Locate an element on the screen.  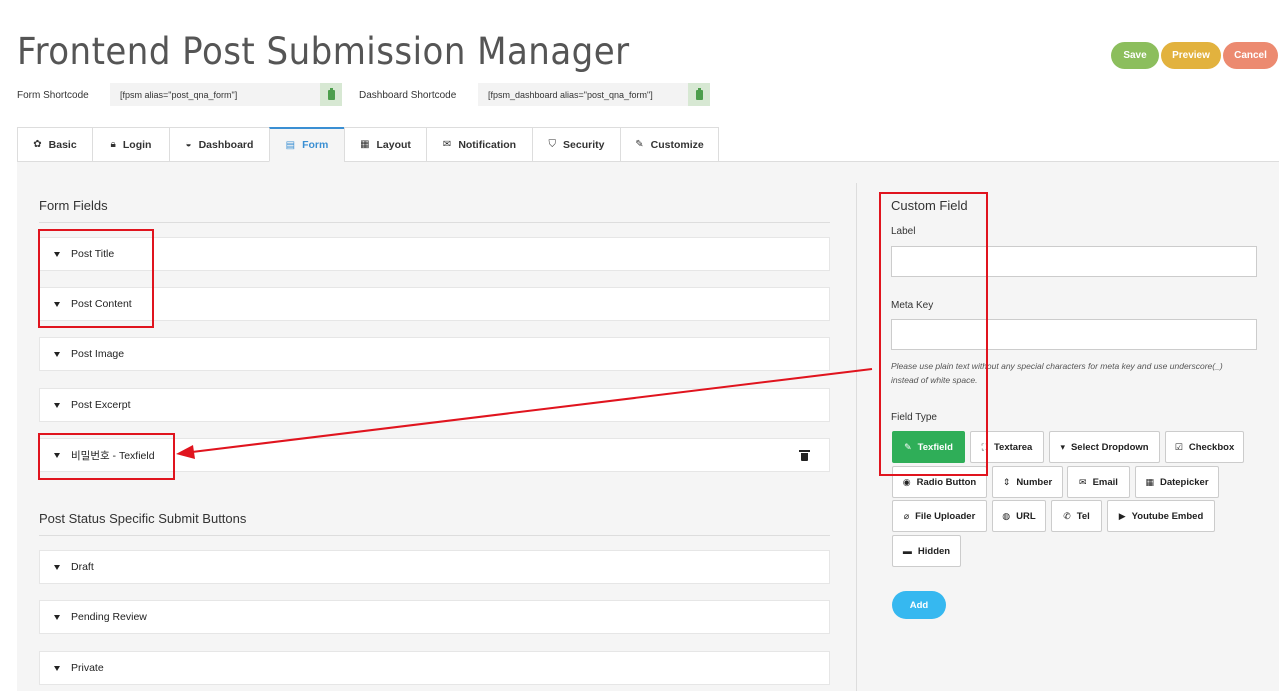
youtube-icon: ▶ is located at coordinates (1122, 515).